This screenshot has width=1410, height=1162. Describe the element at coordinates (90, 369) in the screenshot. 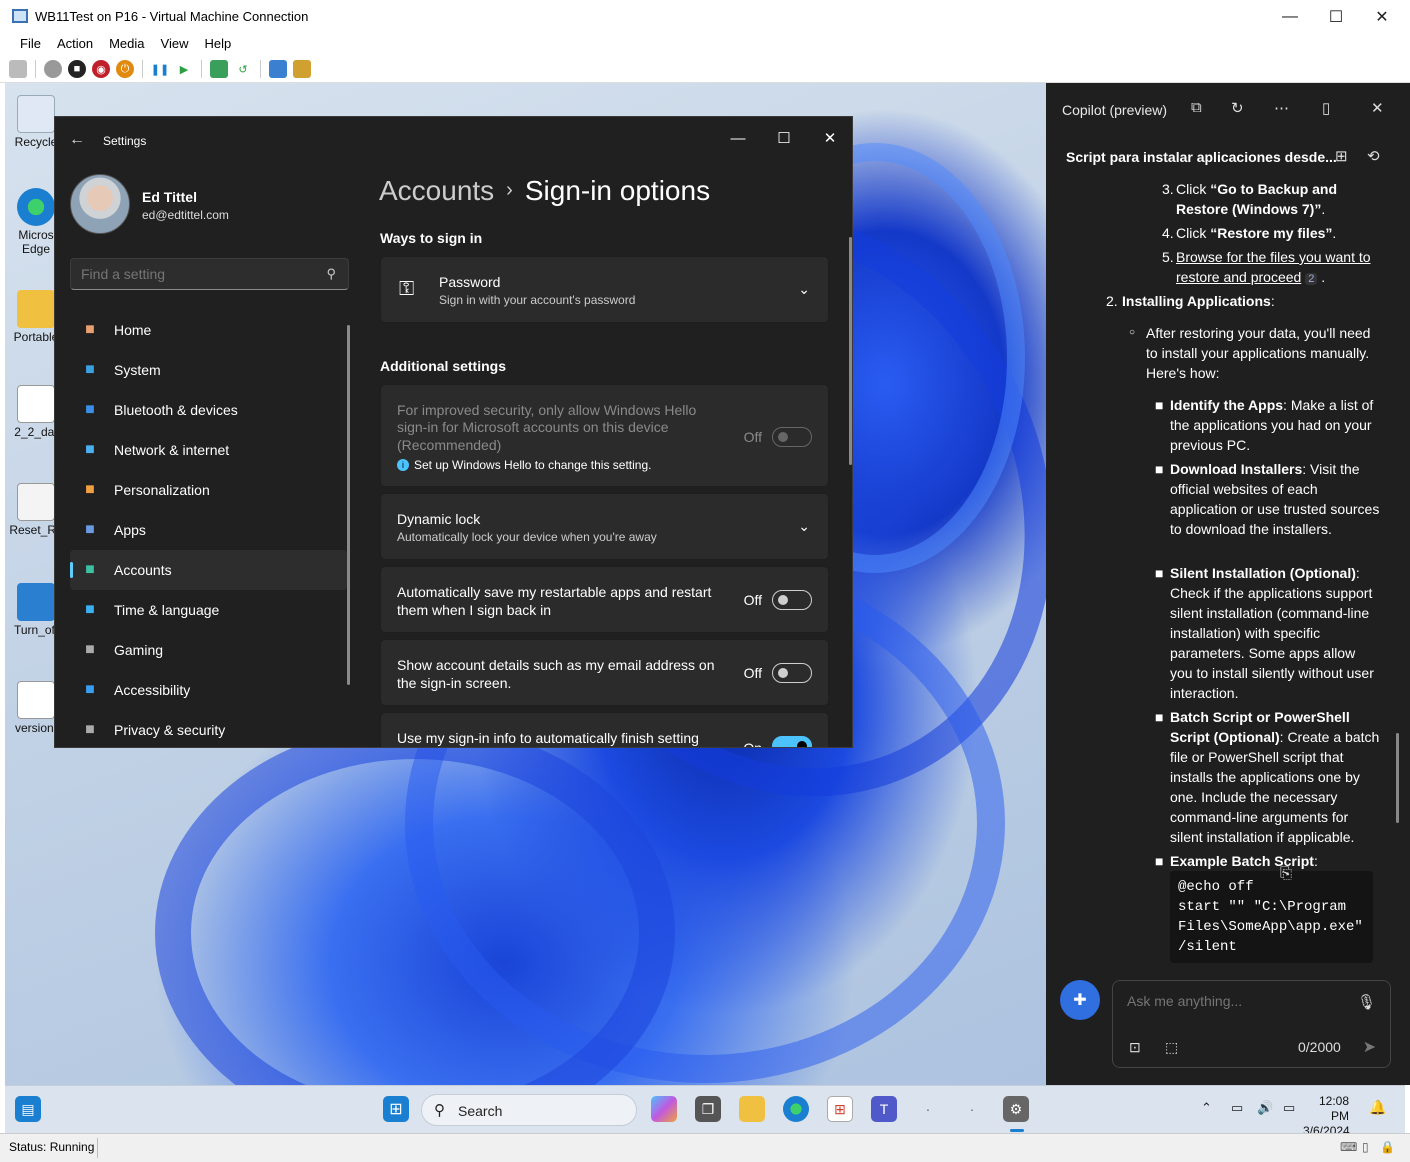

I see `monitor-icon: ■` at that location.